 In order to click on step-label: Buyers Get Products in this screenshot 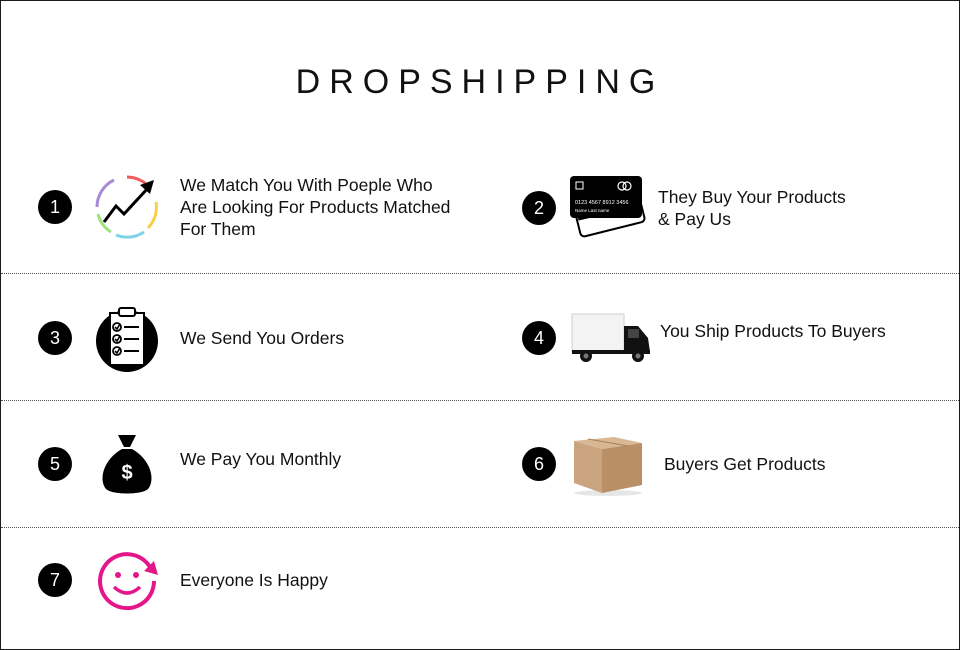, I will do `click(745, 464)`.